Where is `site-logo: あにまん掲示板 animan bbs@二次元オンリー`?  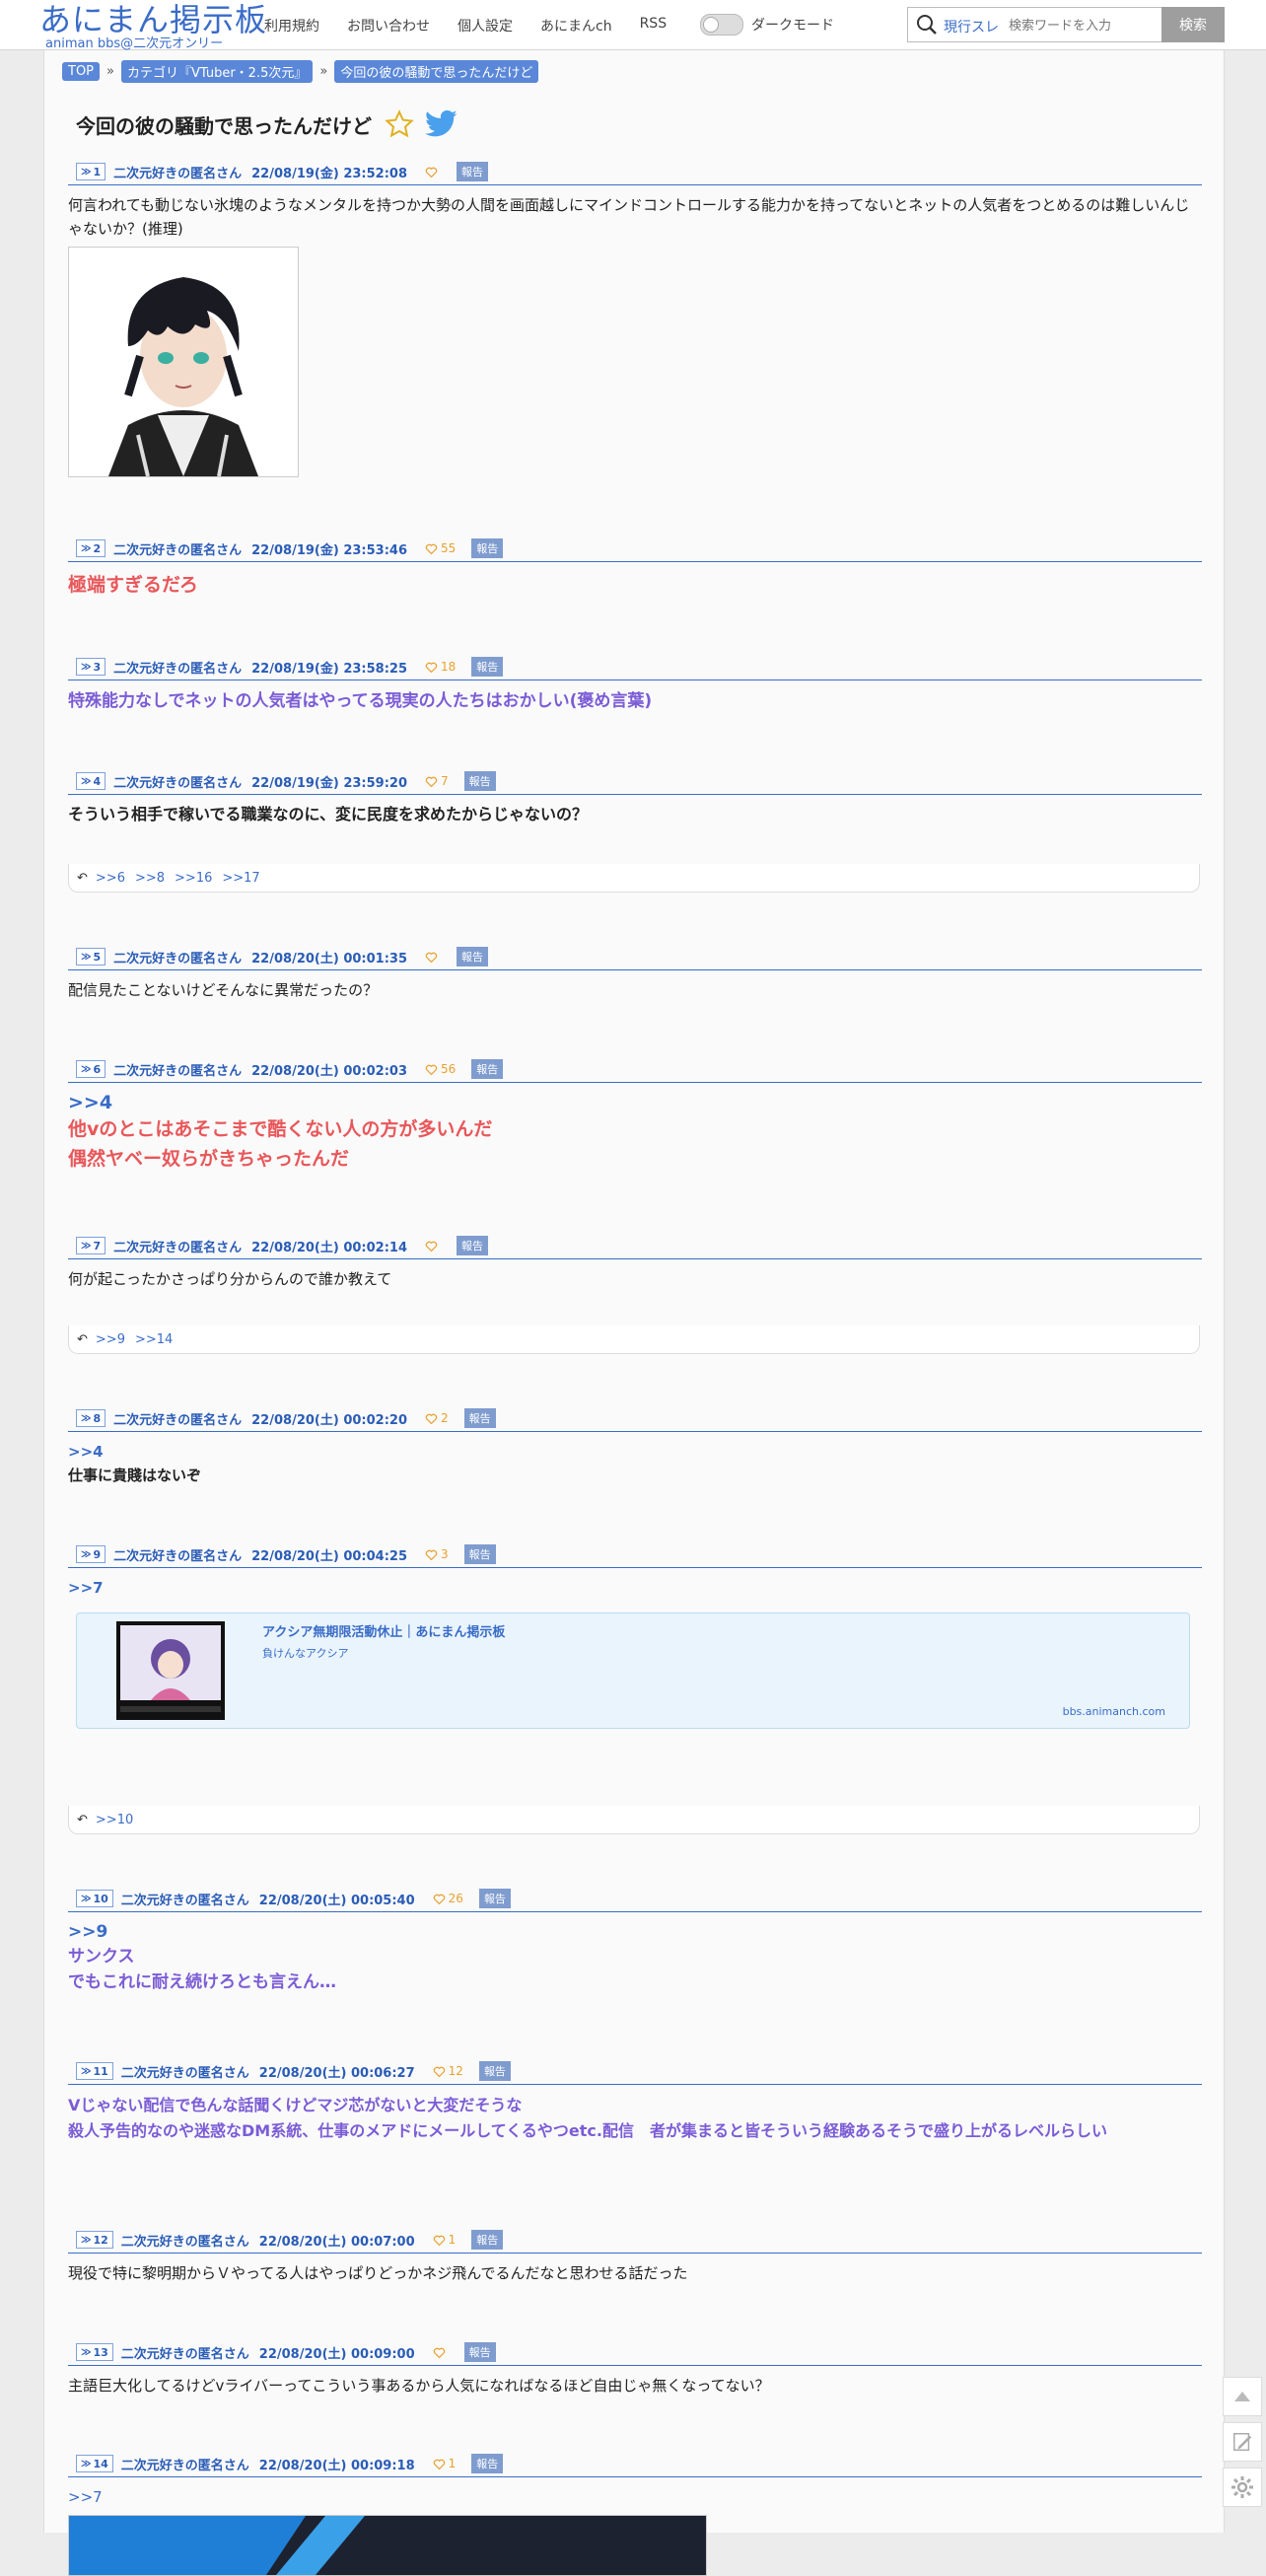
site-logo: あにまん掲示板 animan bbs@二次元オンリー is located at coordinates (153, 26).